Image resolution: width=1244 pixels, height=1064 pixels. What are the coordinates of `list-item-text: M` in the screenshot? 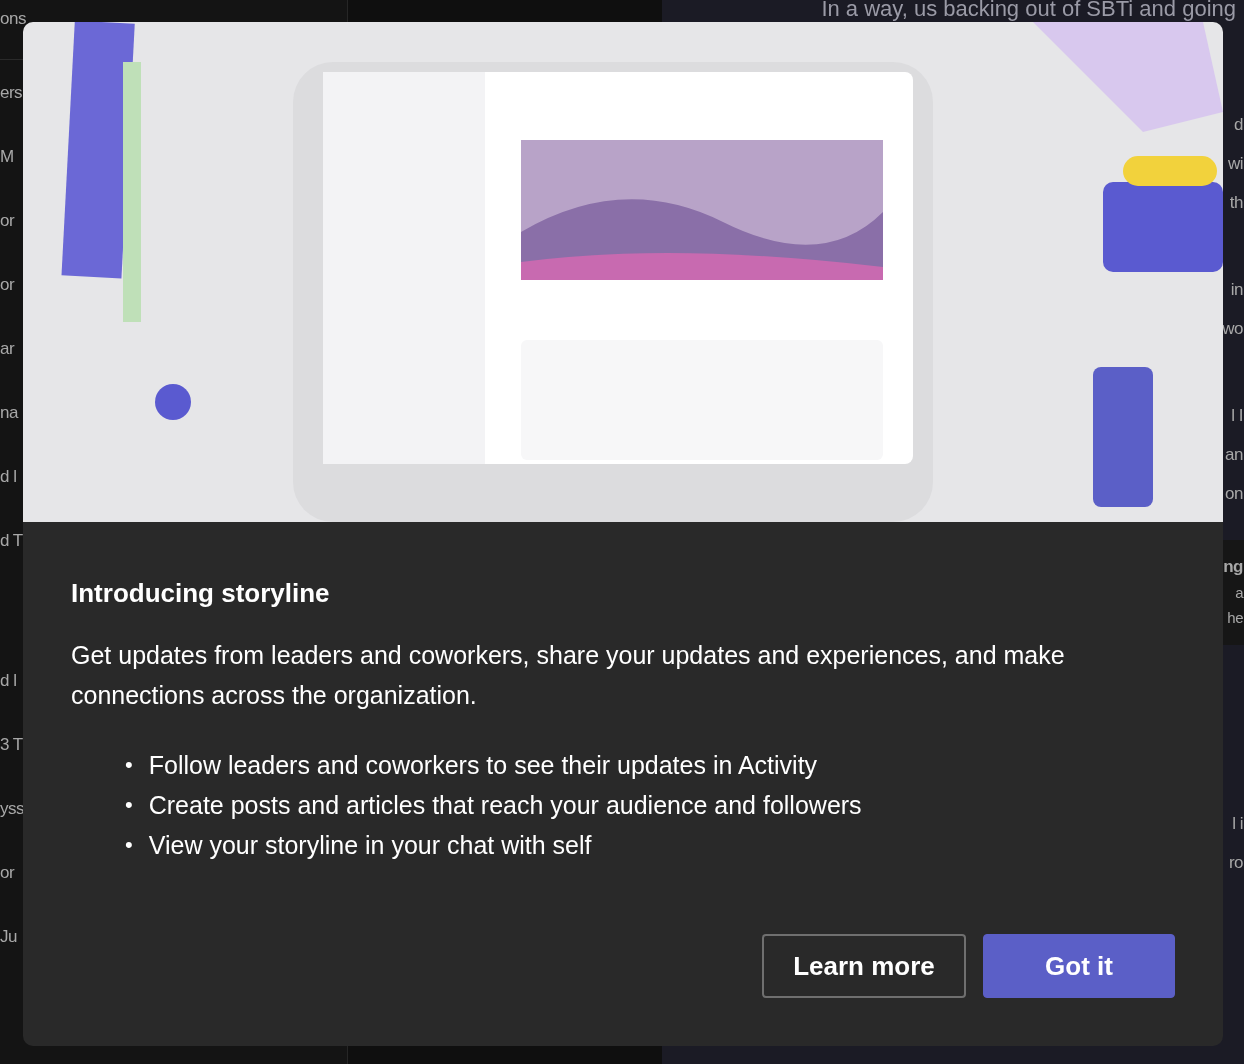 It's located at (7, 156).